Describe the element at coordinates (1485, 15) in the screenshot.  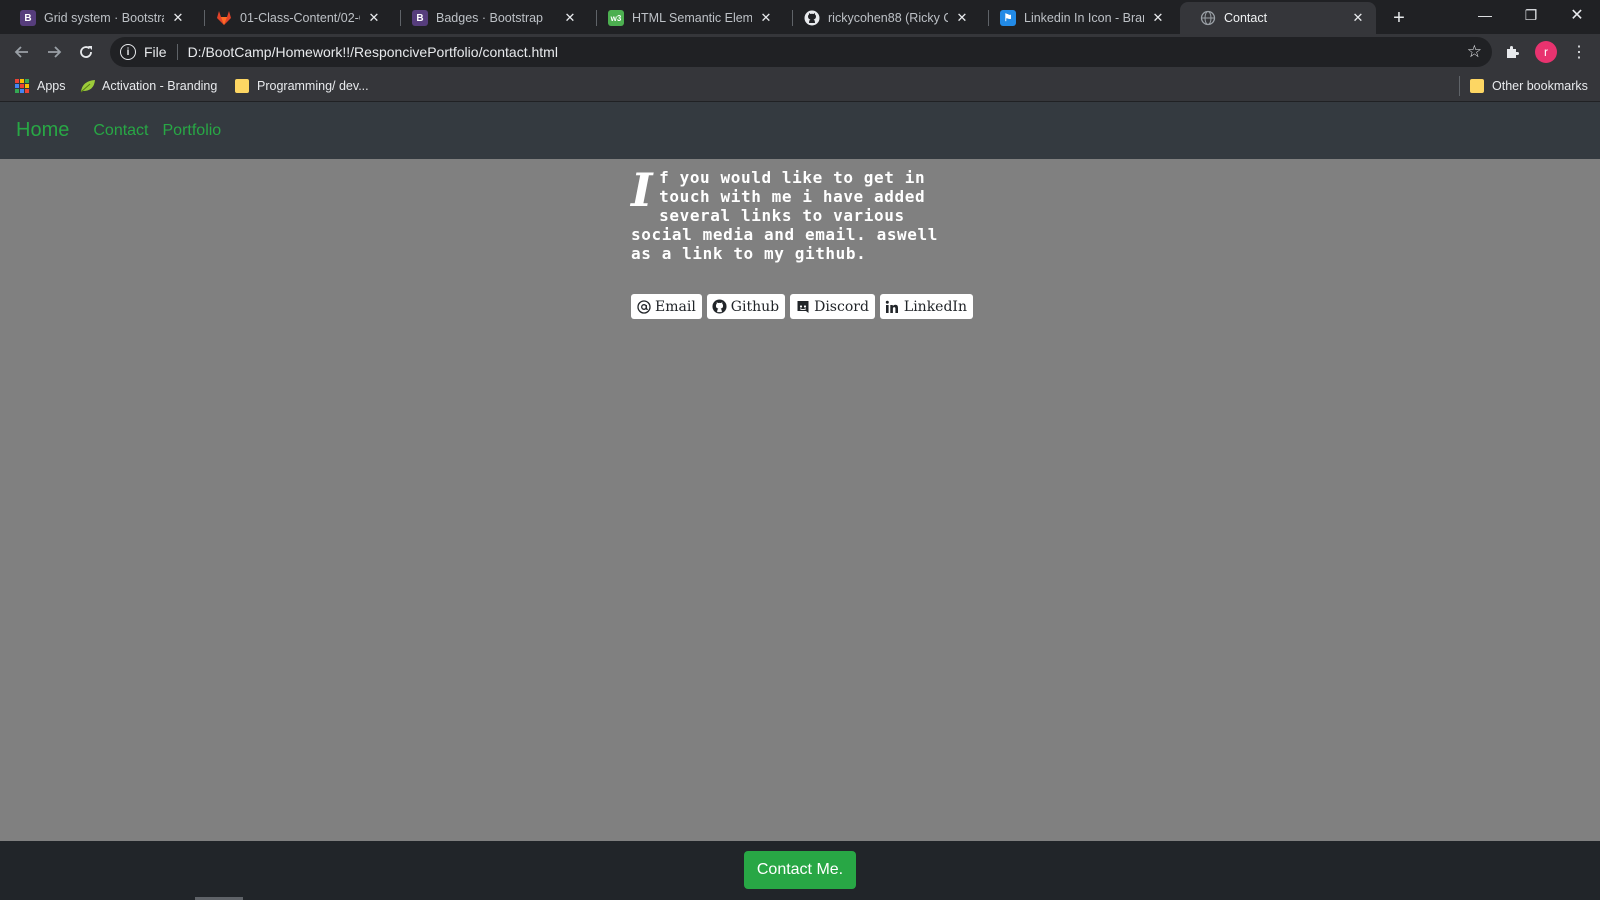
I see `minimize-icon: —` at that location.